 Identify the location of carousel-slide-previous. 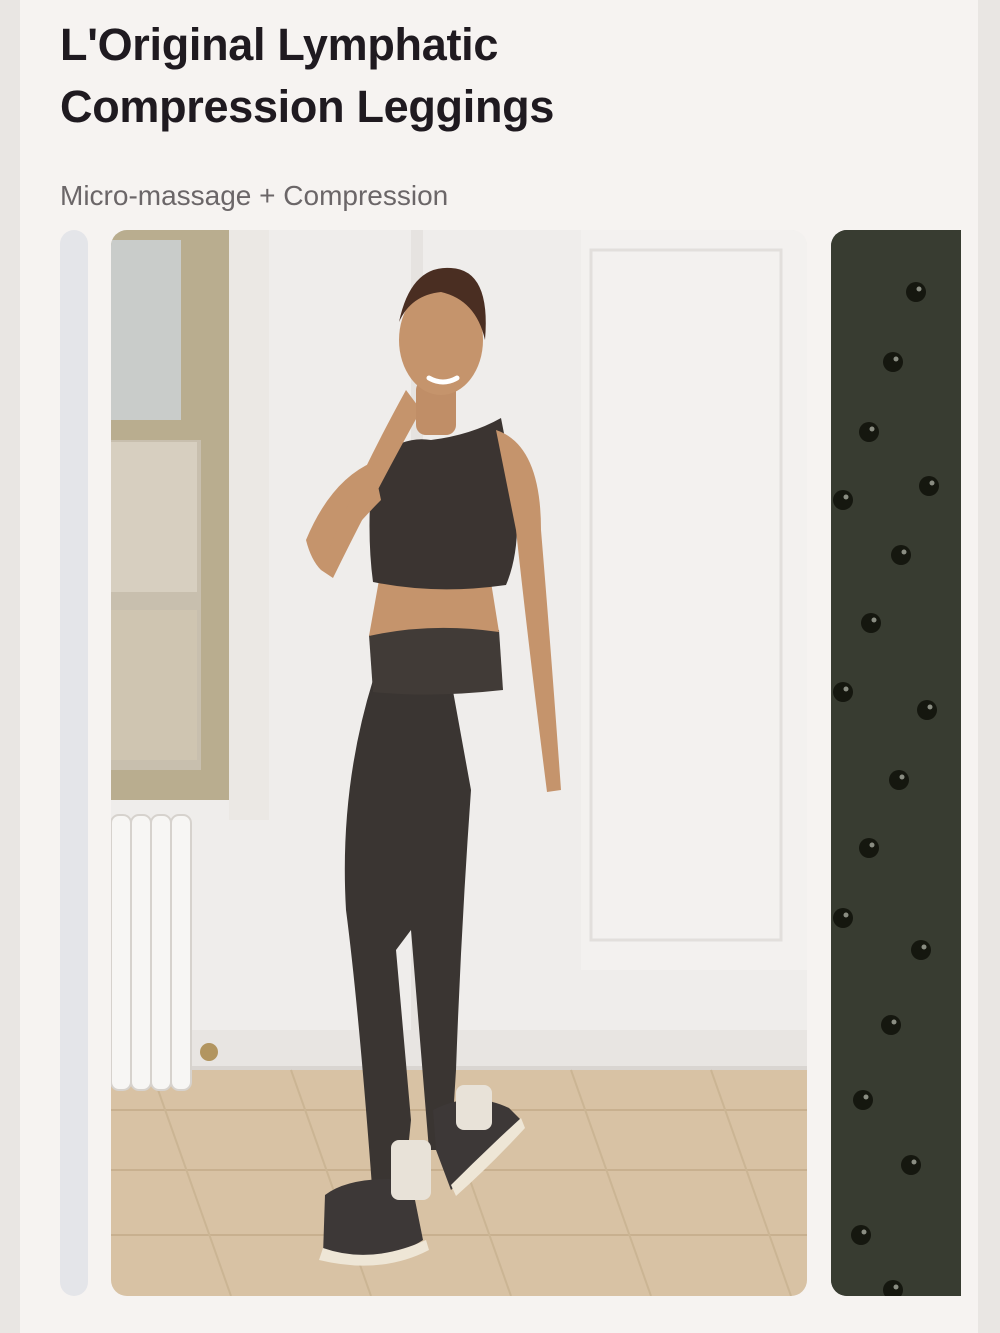
(74, 763).